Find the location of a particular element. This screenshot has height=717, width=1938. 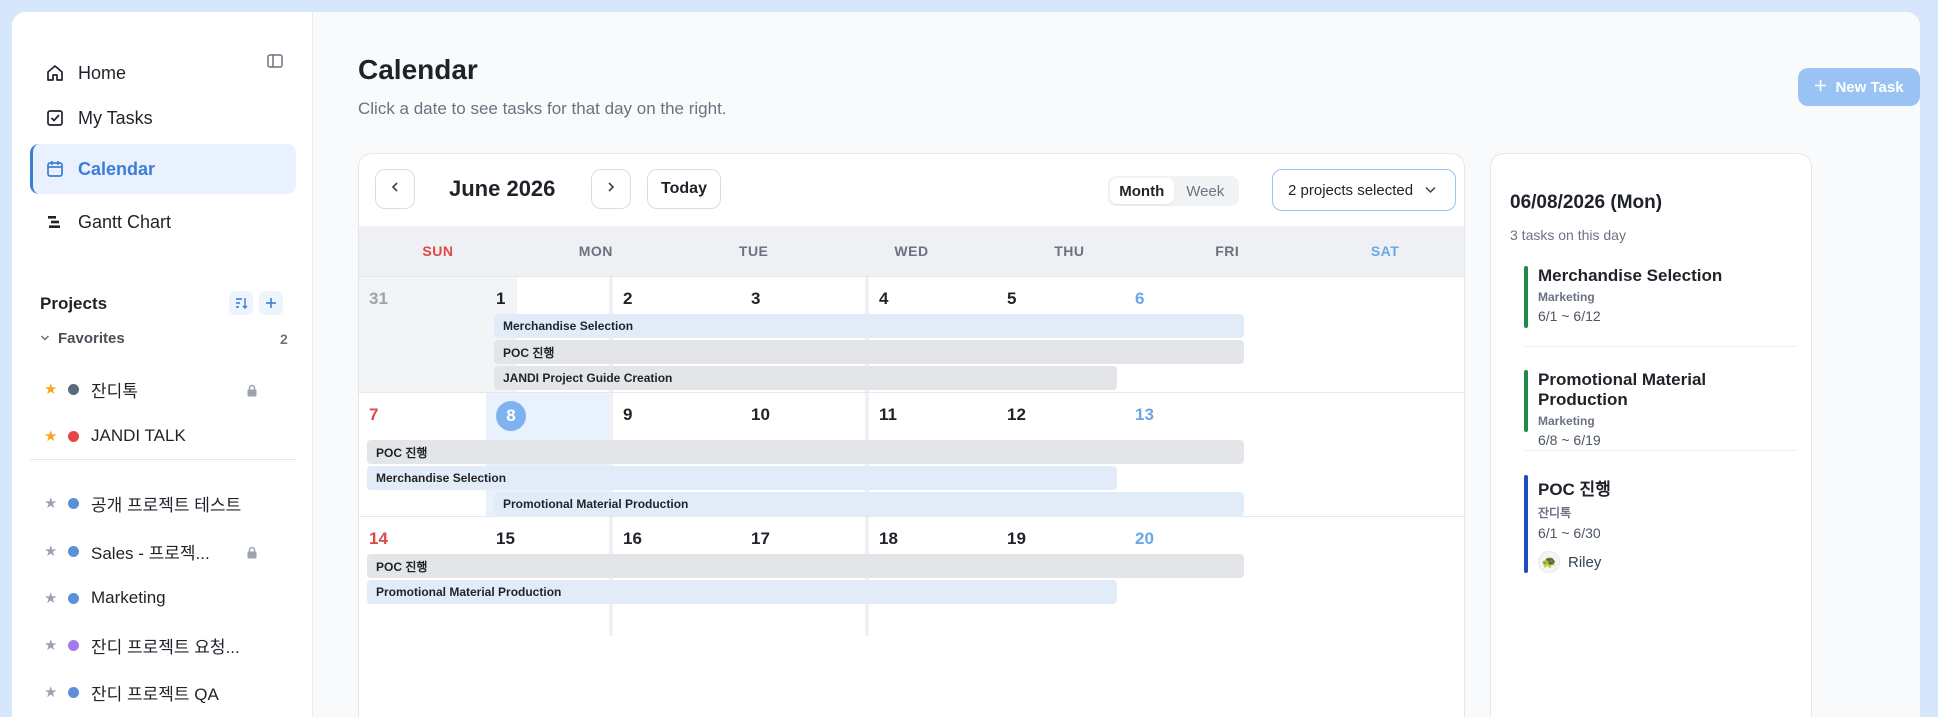

selected-day-number: 8 is located at coordinates (511, 416).